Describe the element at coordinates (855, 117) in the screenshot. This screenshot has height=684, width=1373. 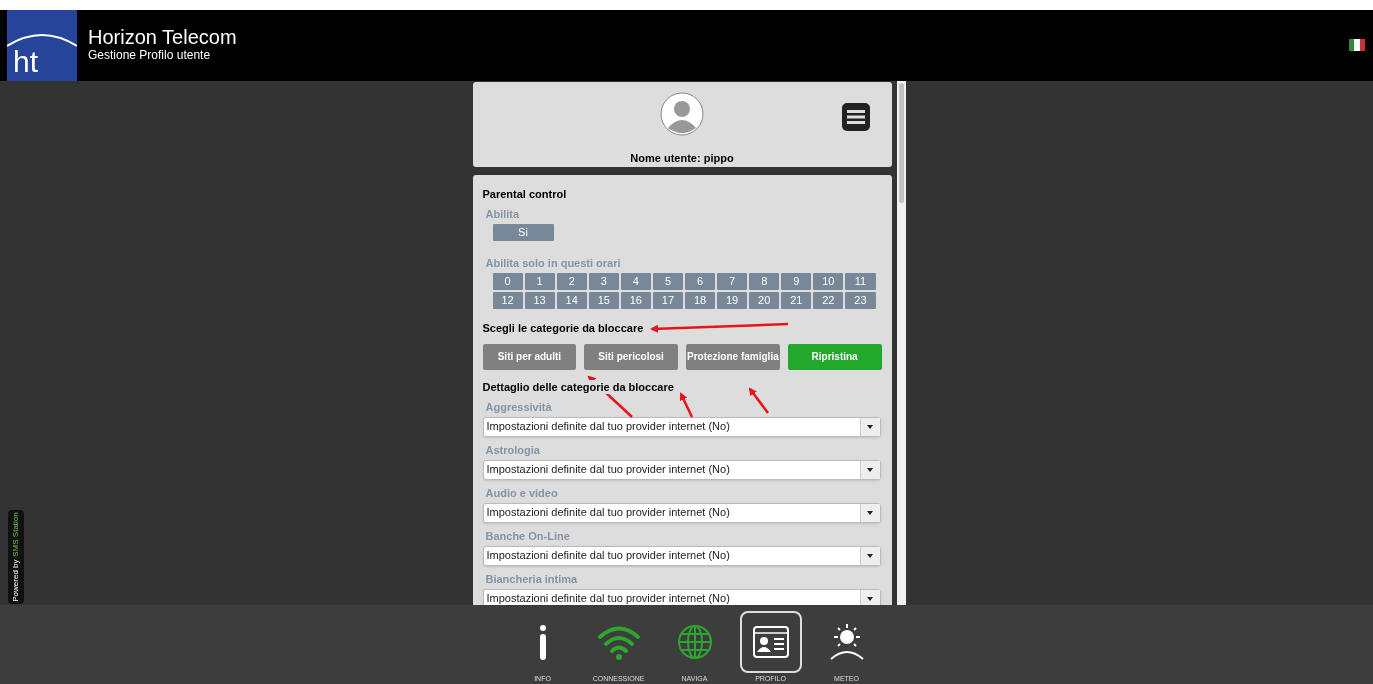
I see `menu-icon` at that location.